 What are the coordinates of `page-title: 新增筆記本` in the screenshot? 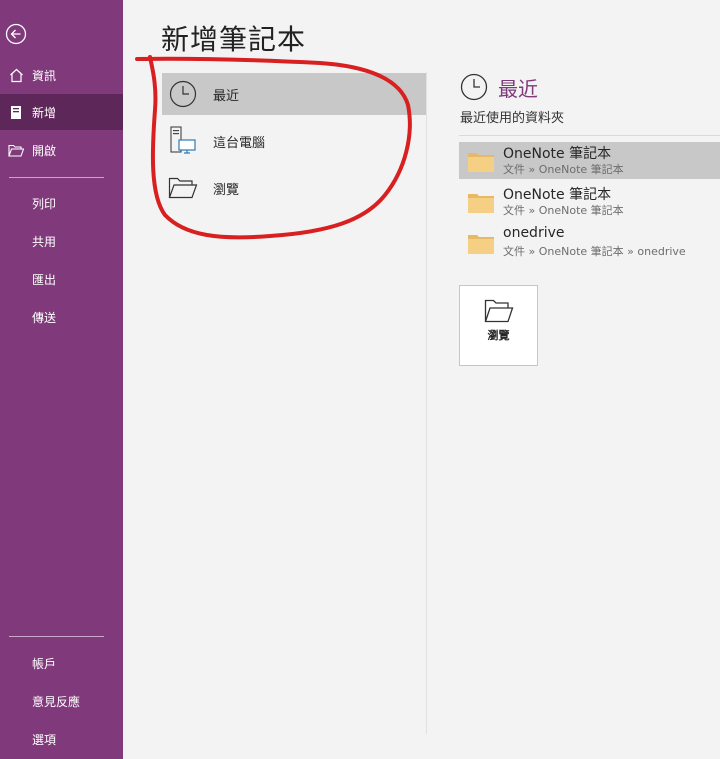 It's located at (234, 39).